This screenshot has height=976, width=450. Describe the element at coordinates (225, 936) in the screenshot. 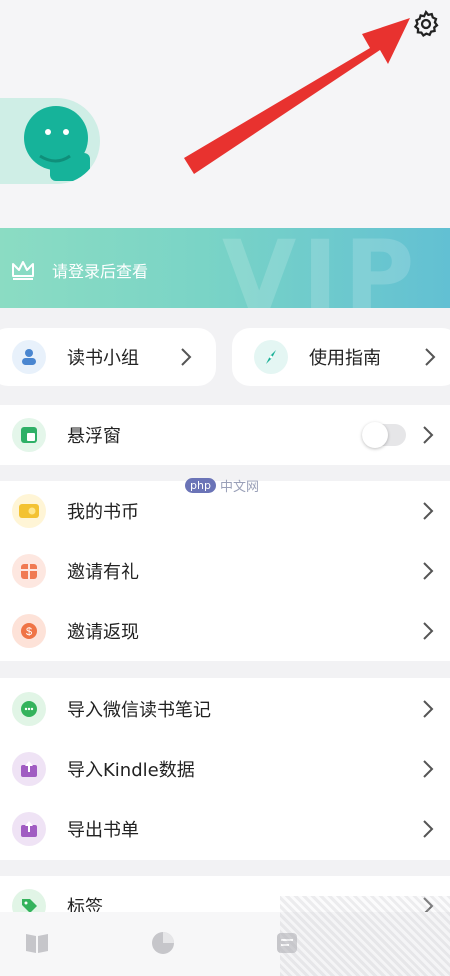

I see `bottom-tab-bar` at that location.